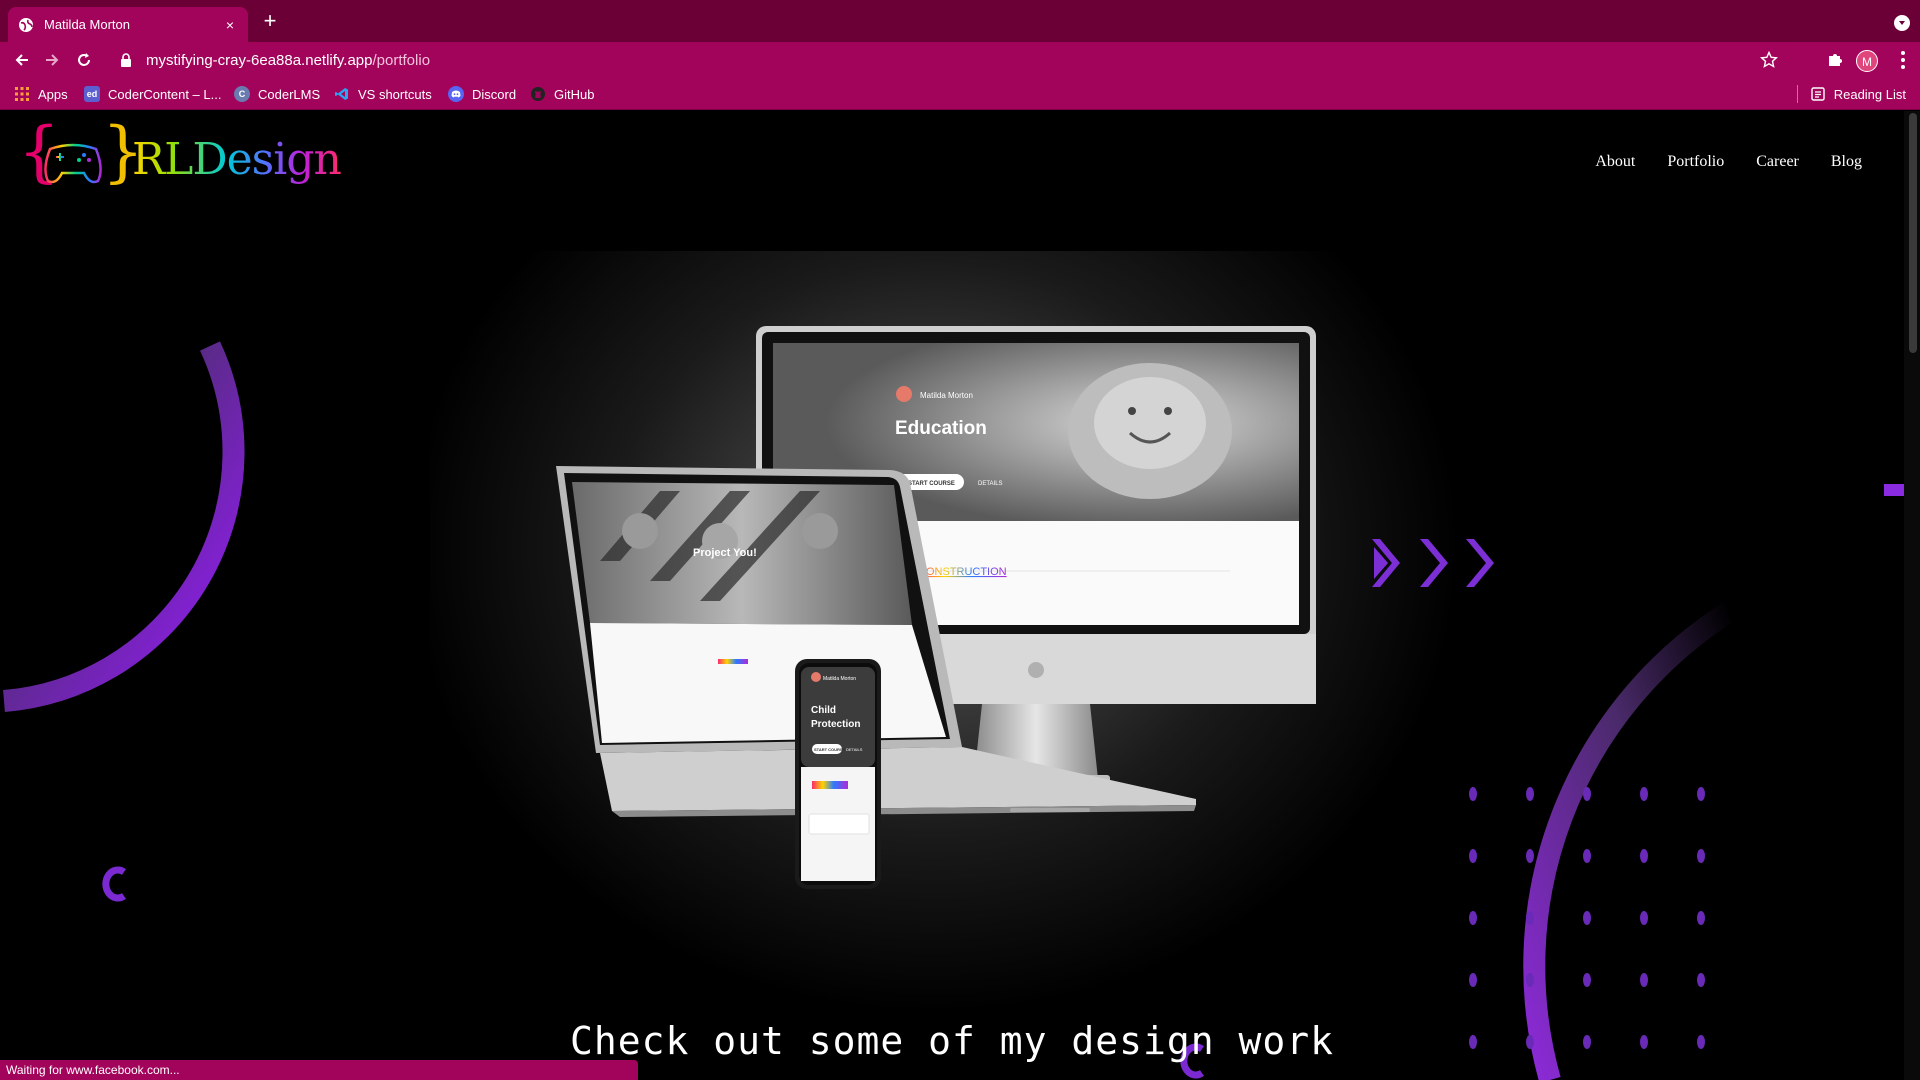 The width and height of the screenshot is (1920, 1080). I want to click on tab-title: Matilda Morton, so click(87, 24).